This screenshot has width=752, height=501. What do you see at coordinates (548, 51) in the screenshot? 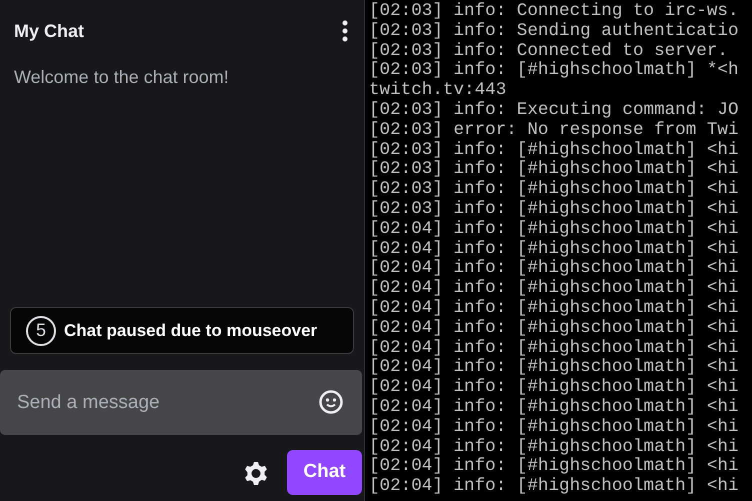
I see `terminal-line: [02:03] info: Connected to server.` at bounding box center [548, 51].